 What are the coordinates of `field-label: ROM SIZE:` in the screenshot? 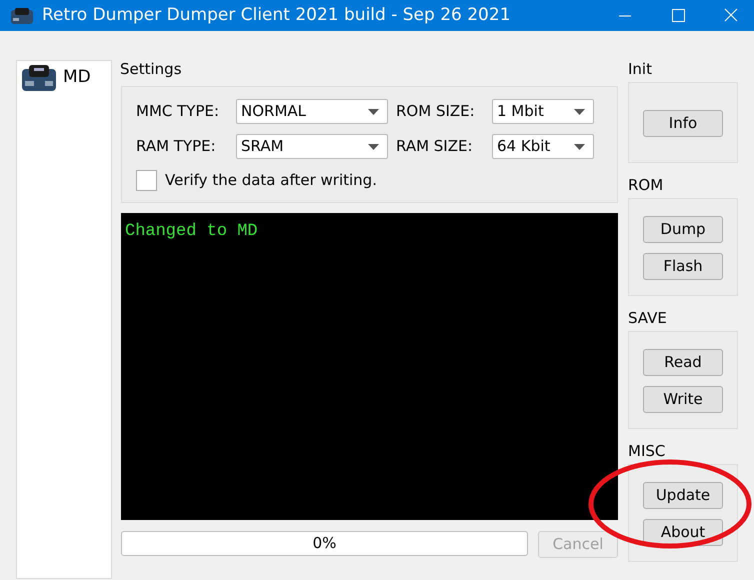 It's located at (436, 111).